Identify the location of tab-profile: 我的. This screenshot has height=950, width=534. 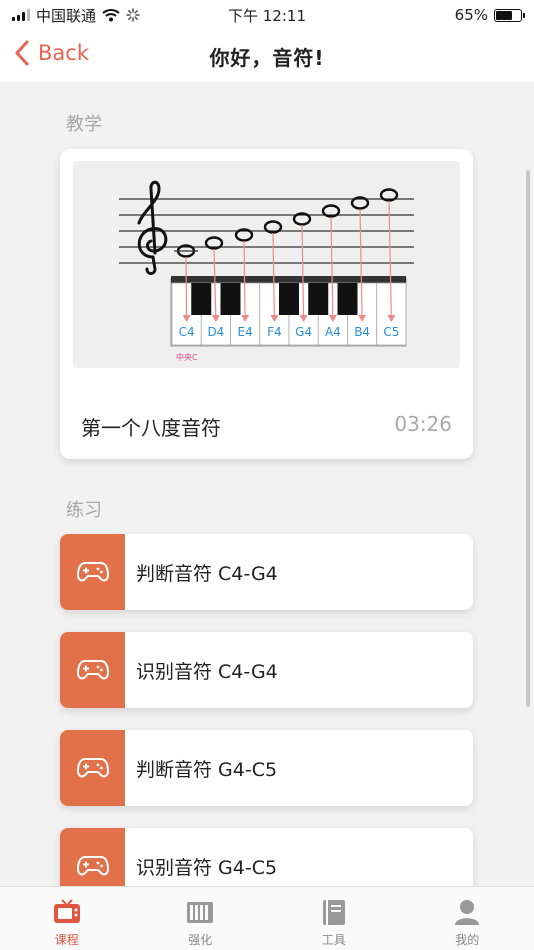
(467, 918).